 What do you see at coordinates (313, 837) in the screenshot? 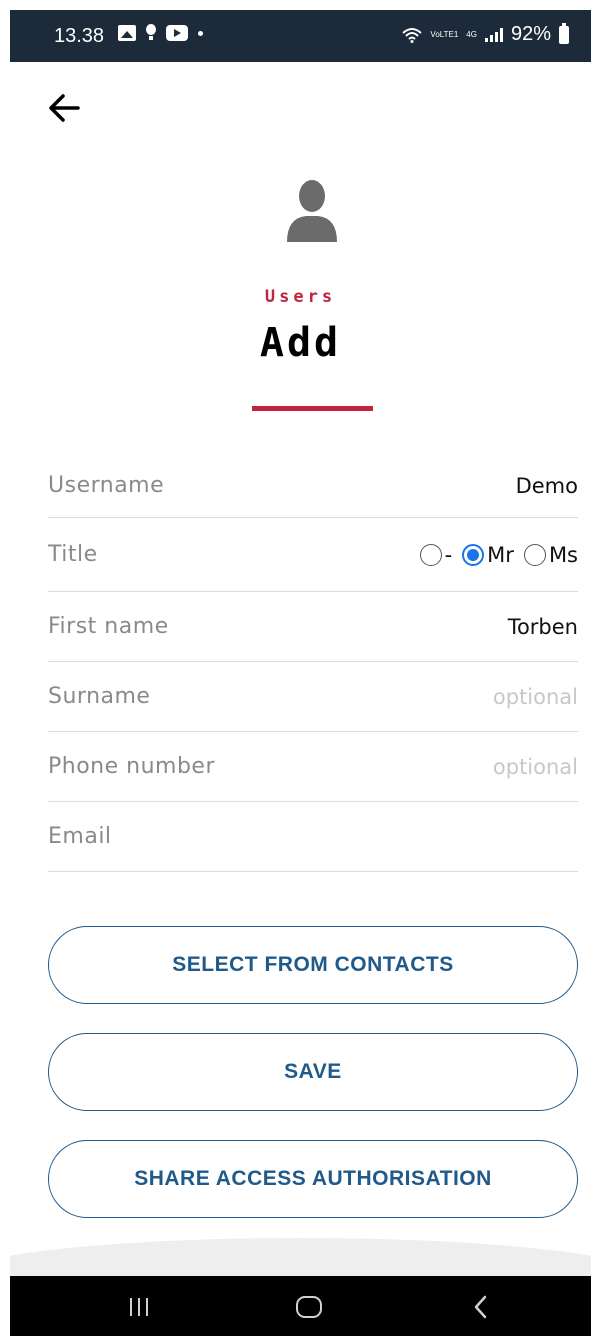
I see `email-row: Email` at bounding box center [313, 837].